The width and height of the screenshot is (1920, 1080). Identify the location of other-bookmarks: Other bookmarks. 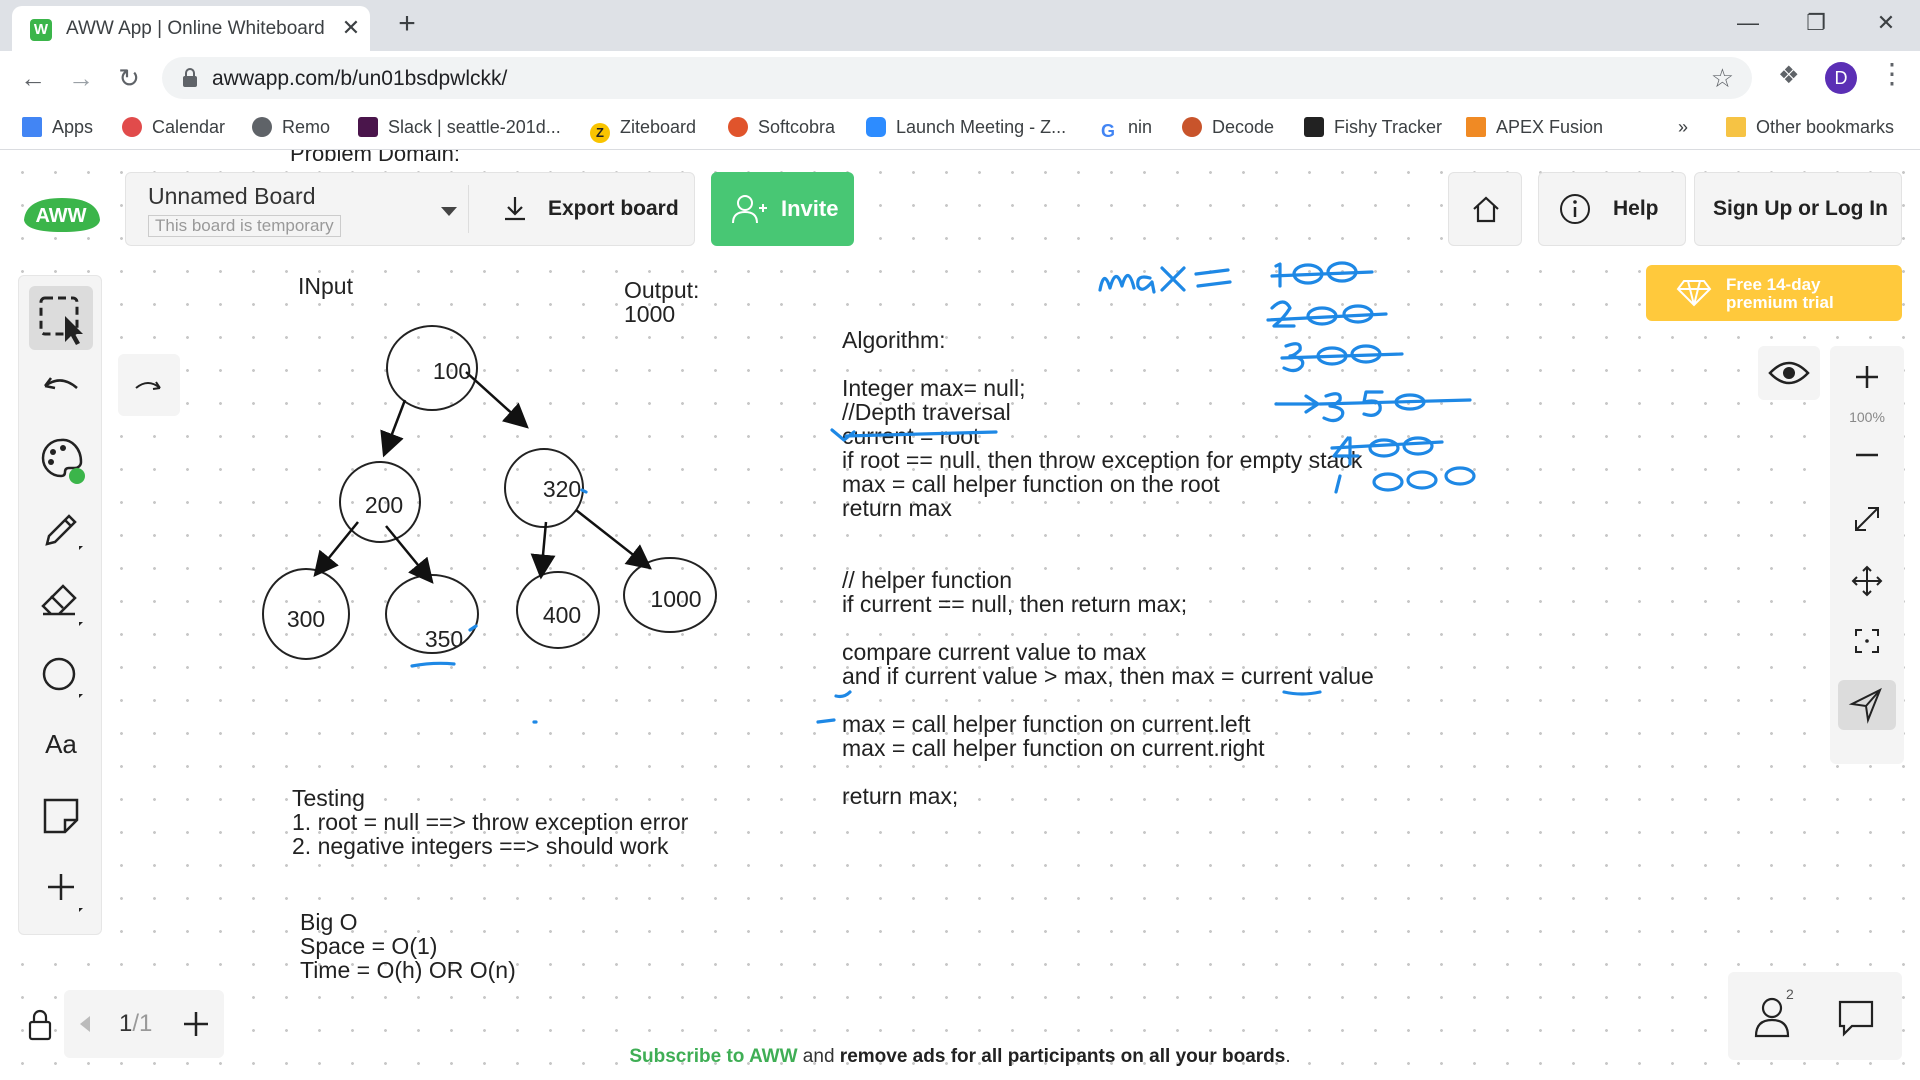
(1810, 127).